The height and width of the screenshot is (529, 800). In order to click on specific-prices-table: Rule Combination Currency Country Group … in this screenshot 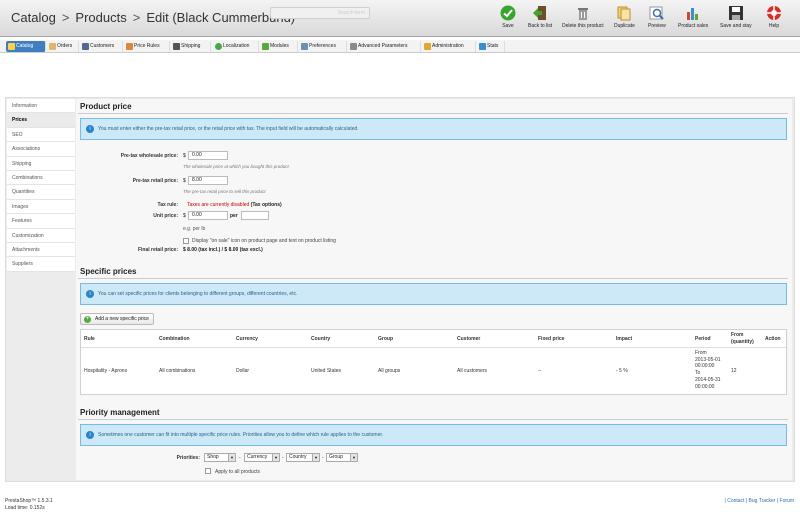, I will do `click(433, 362)`.